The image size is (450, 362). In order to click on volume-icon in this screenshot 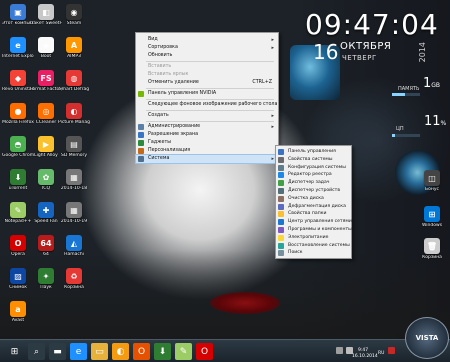, I will do `click(349, 350)`.